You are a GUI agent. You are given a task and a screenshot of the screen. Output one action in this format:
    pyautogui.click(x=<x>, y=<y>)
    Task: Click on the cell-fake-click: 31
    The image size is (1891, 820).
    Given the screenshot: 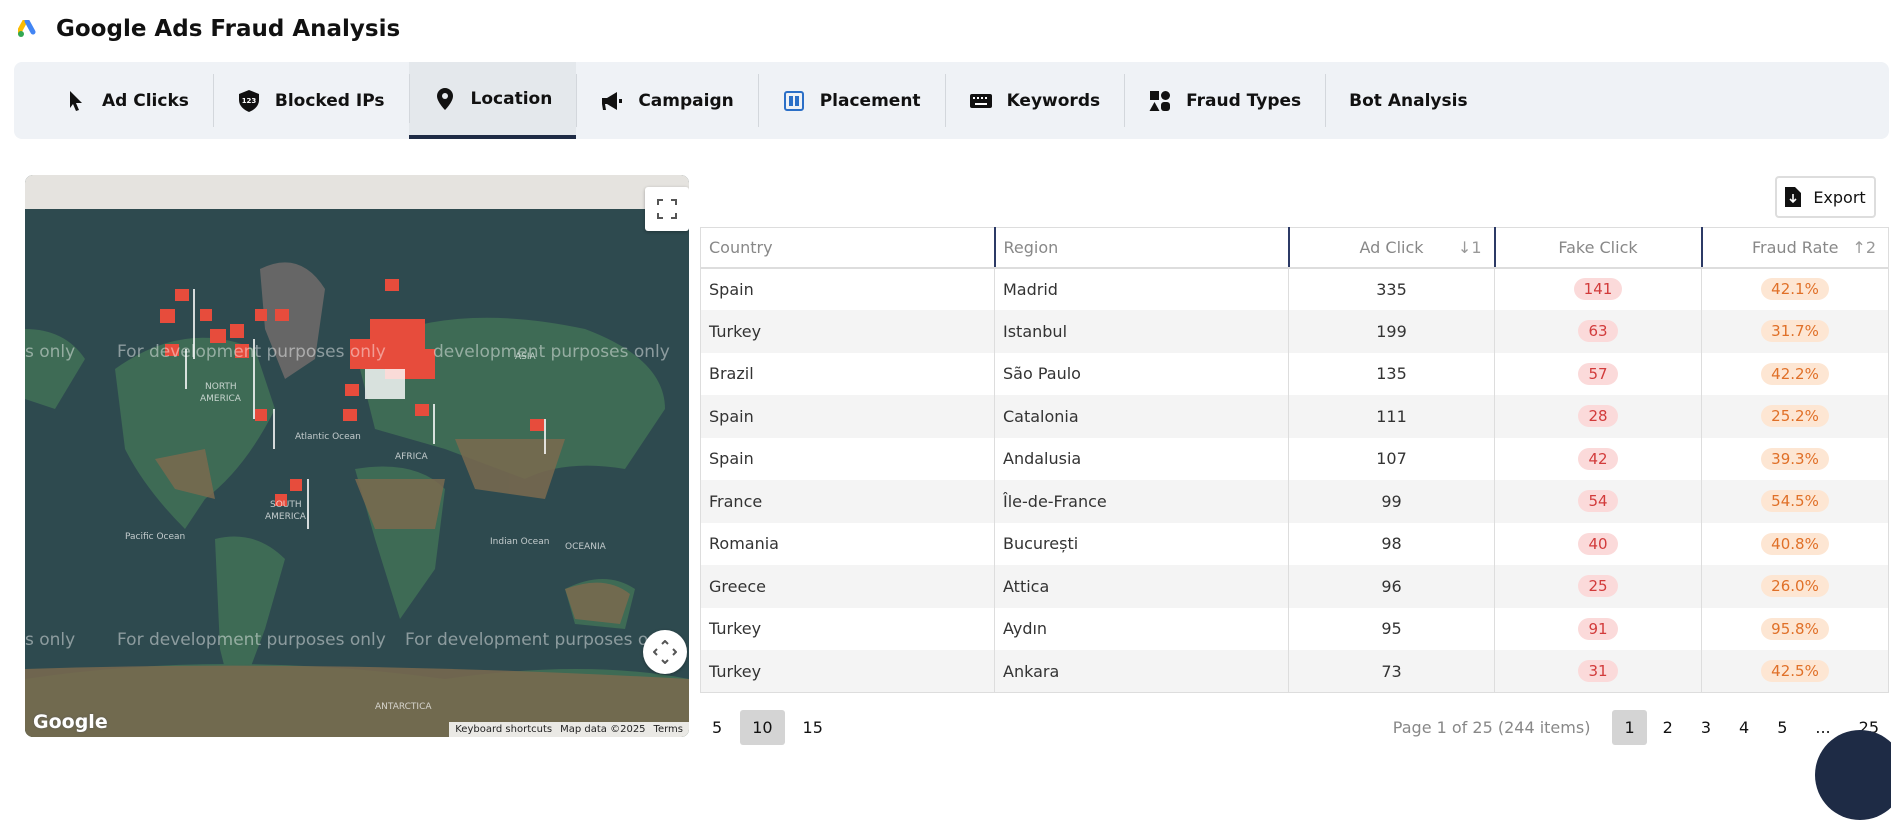 What is the action you would take?
    pyautogui.click(x=1598, y=671)
    